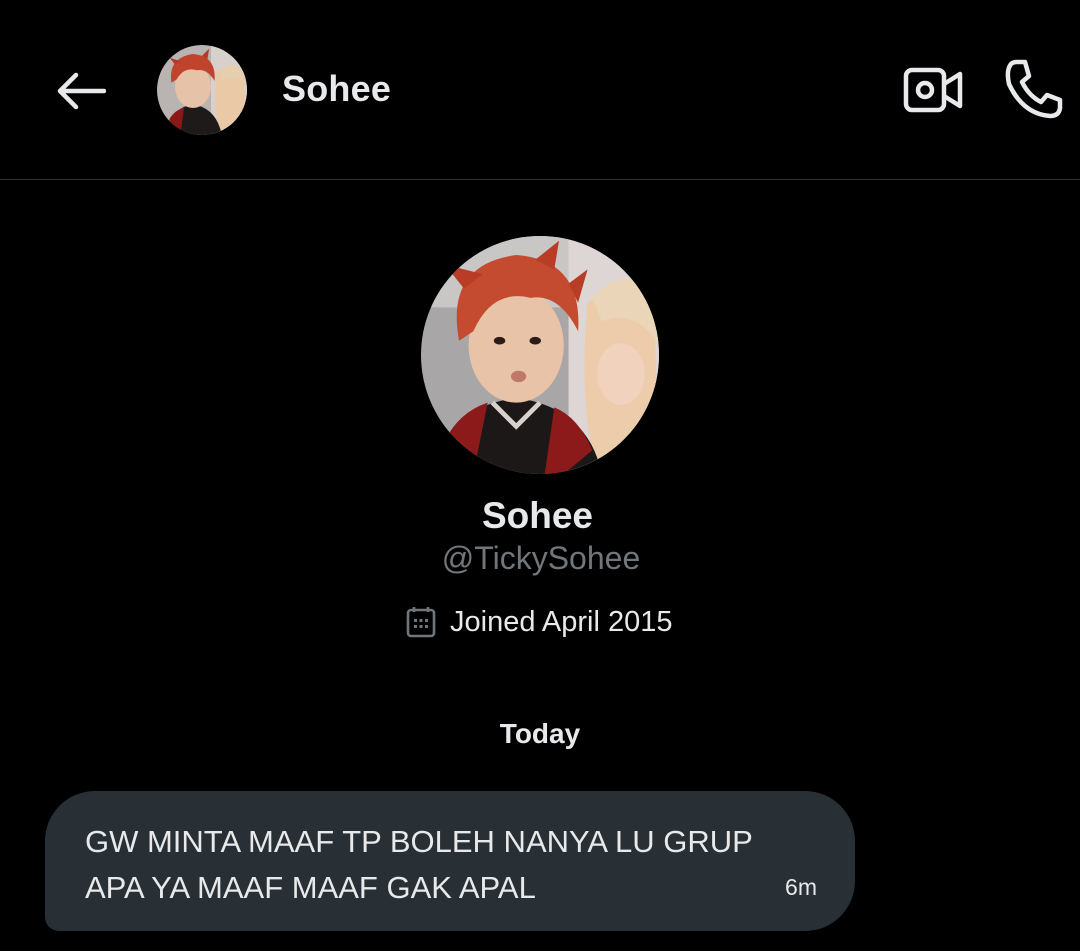 The width and height of the screenshot is (1080, 951). I want to click on profile-name: Sohee, so click(537, 516).